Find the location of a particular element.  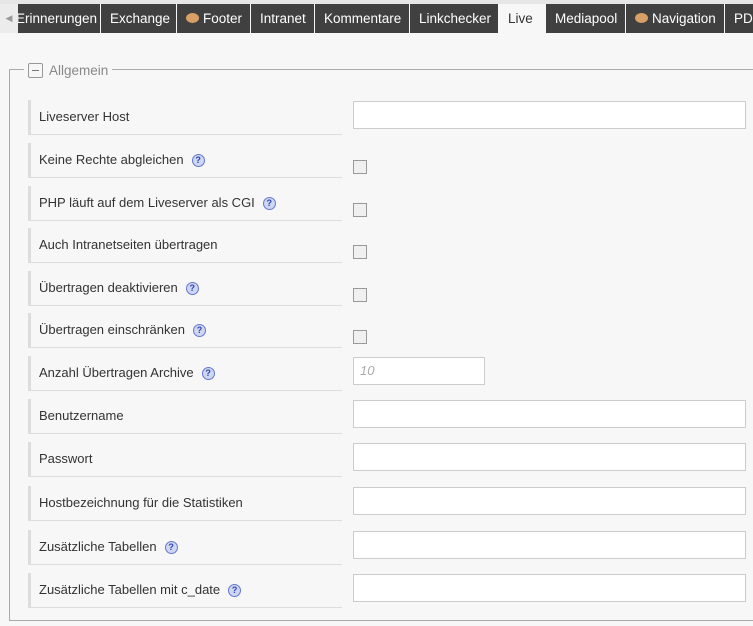

tab-exchange: Exchange is located at coordinates (138, 18).